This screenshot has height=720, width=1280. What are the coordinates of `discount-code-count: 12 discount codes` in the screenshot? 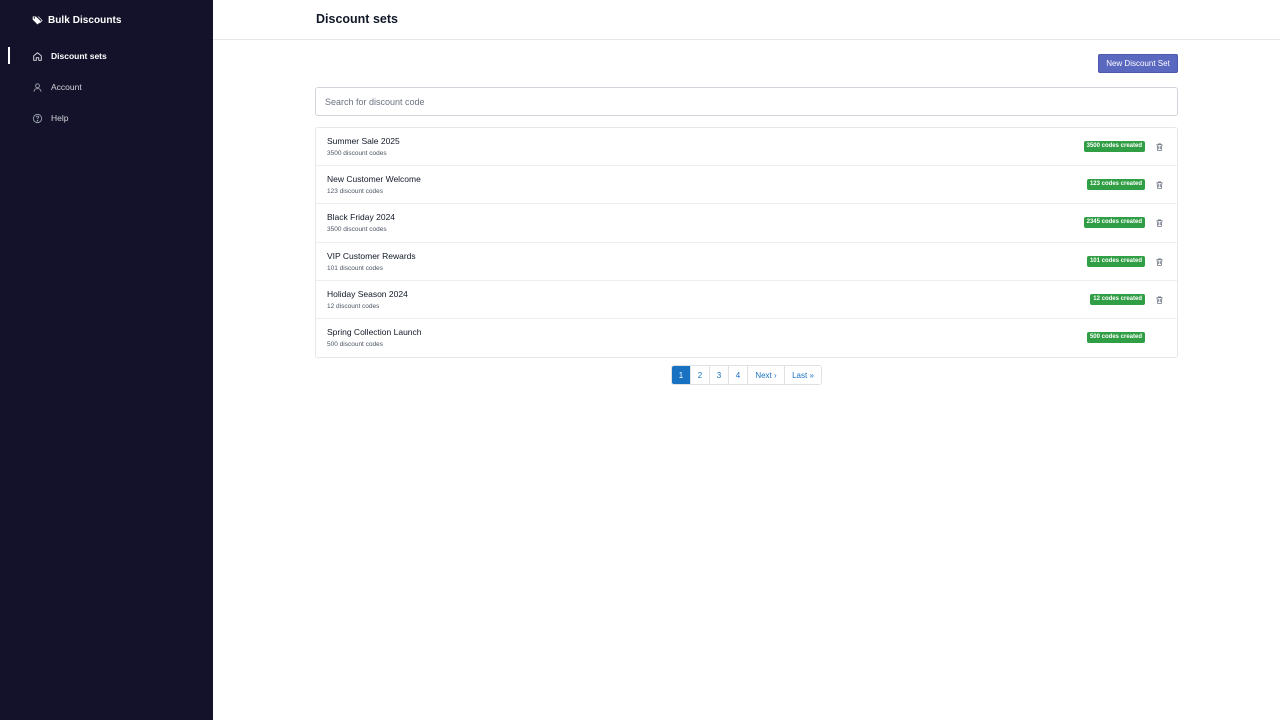 It's located at (353, 306).